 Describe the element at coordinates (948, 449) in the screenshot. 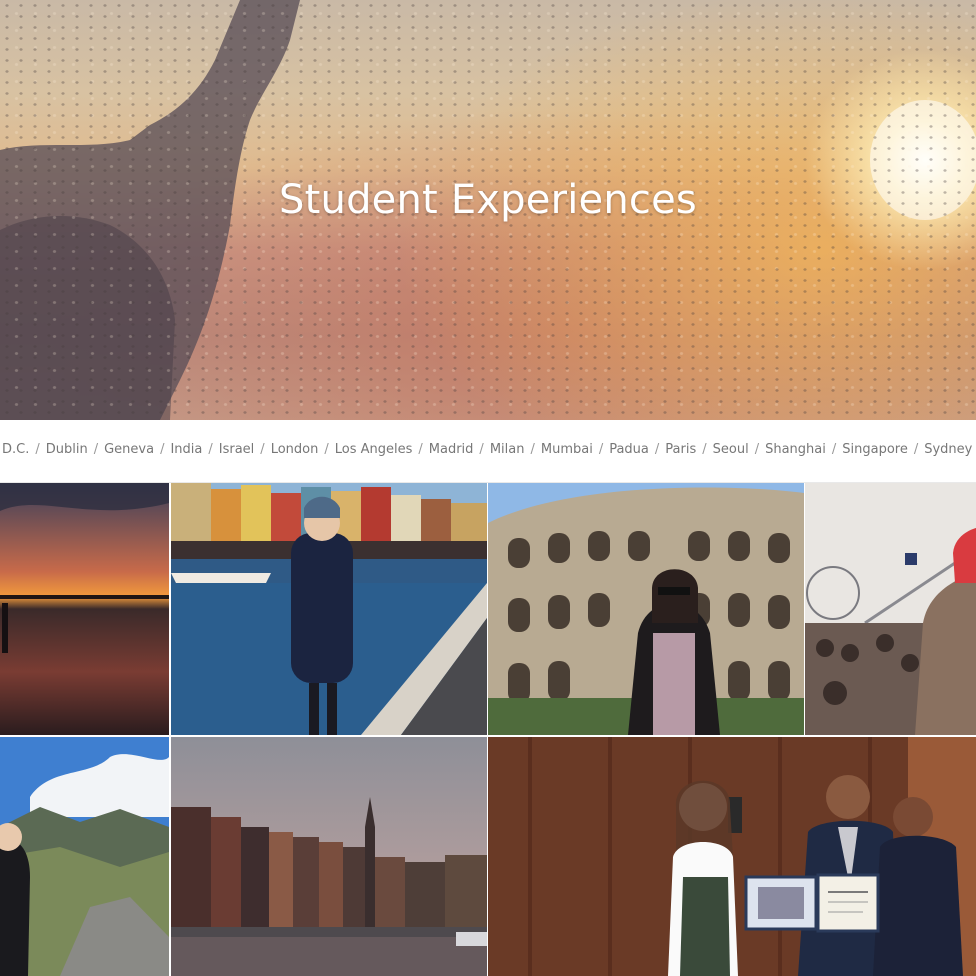

I see `filter-link-sydney: Sydney` at that location.